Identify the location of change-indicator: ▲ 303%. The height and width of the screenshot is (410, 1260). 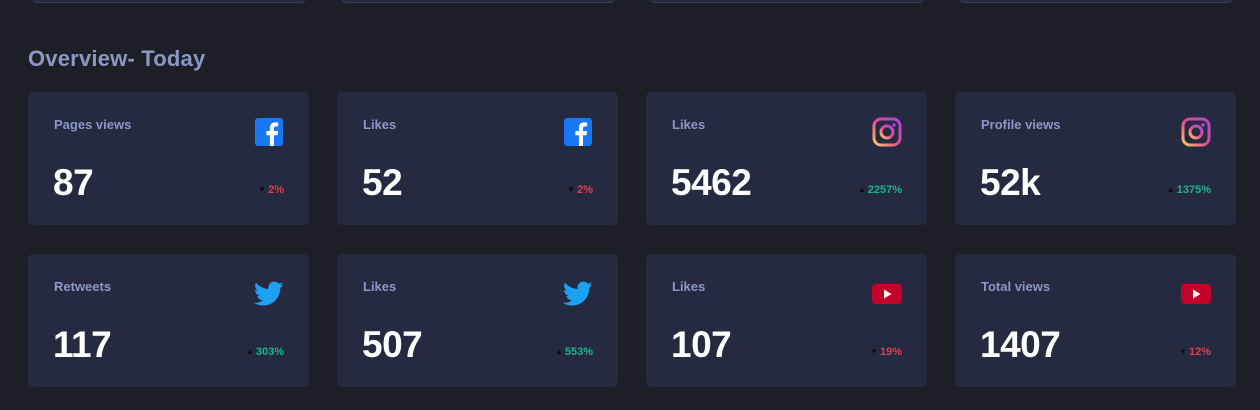
(265, 352).